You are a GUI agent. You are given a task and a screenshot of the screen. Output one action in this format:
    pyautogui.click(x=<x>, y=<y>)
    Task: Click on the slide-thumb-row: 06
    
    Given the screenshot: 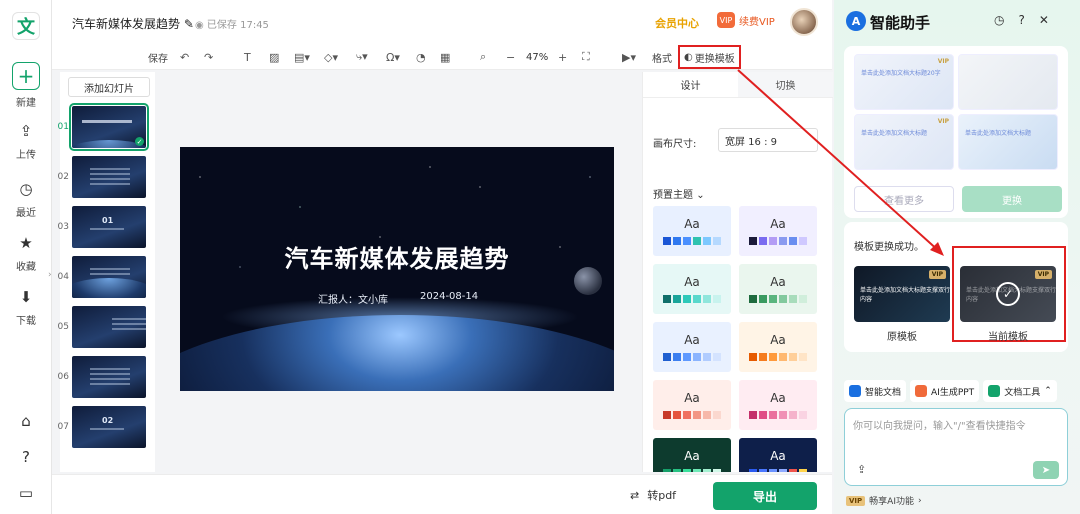 What is the action you would take?
    pyautogui.click(x=106, y=378)
    